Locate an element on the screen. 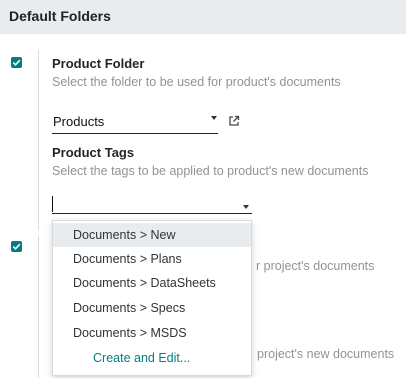 The image size is (406, 378). project-folder-checkbox is located at coordinates (16, 246).